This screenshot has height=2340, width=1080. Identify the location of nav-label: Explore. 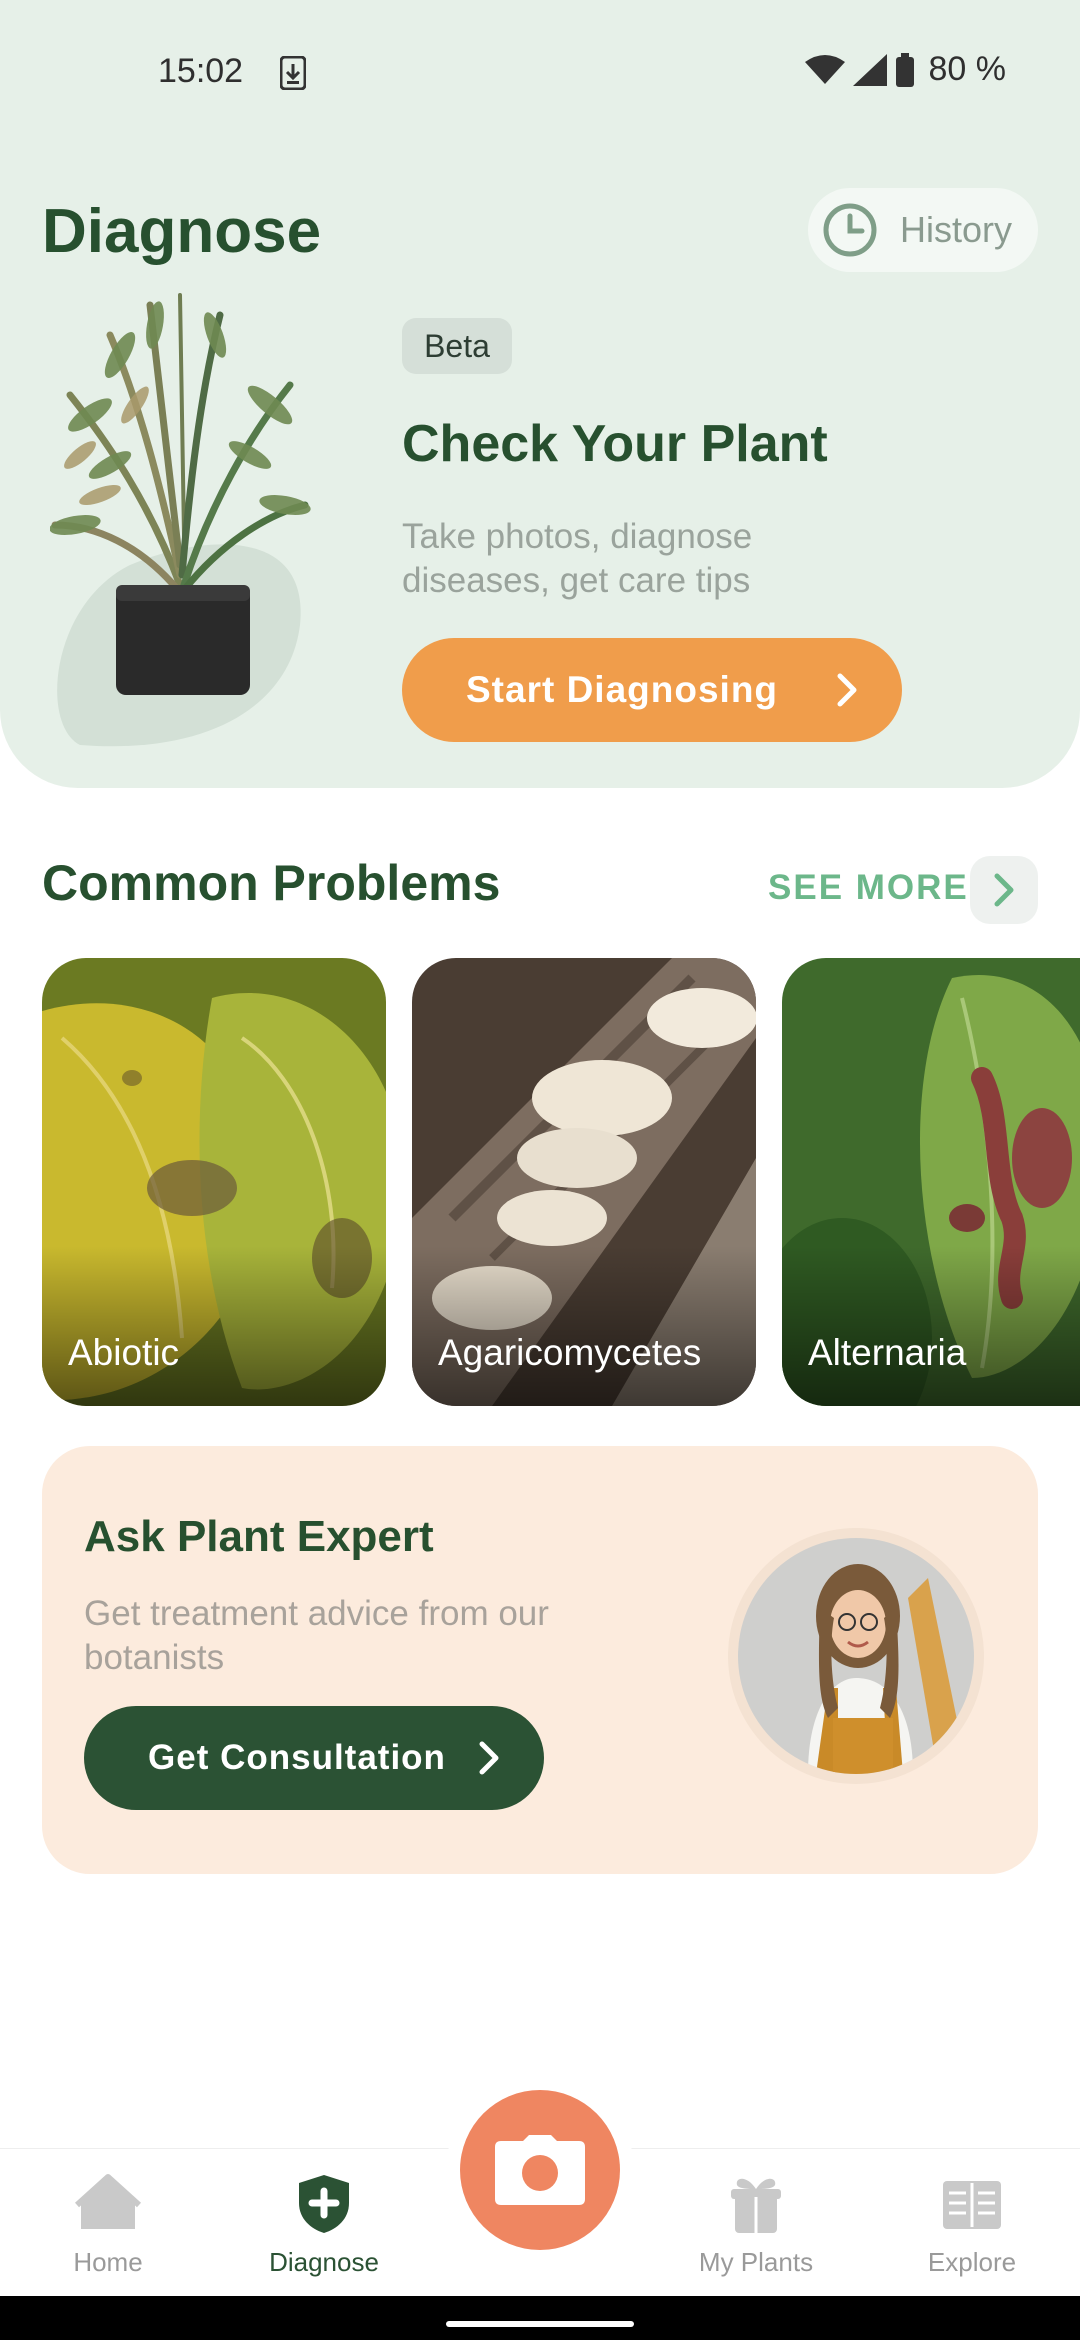
(972, 2262).